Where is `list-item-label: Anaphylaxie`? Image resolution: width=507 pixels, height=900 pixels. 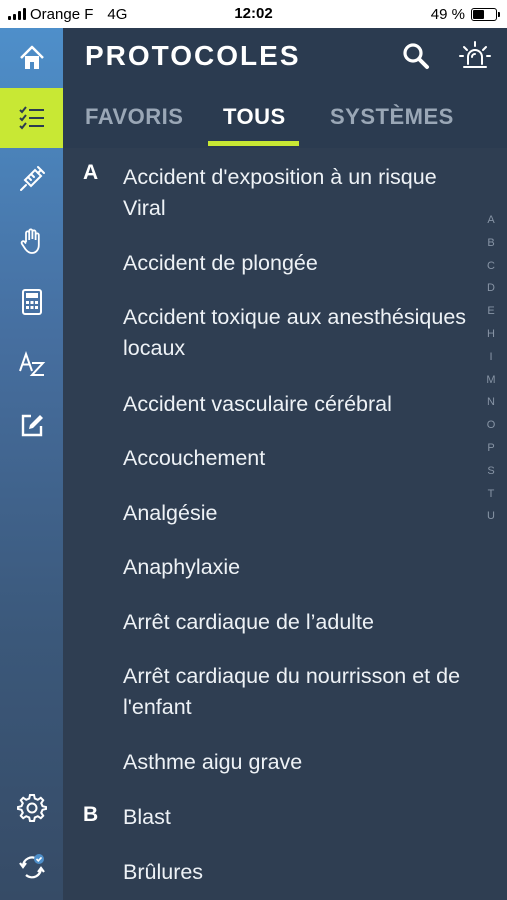 list-item-label: Anaphylaxie is located at coordinates (182, 567).